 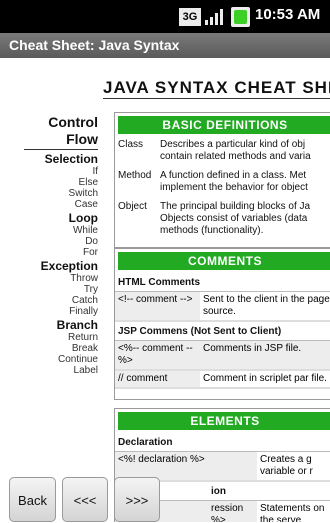 What do you see at coordinates (53, 139) in the screenshot?
I see `nav-section-heading: Flow` at bounding box center [53, 139].